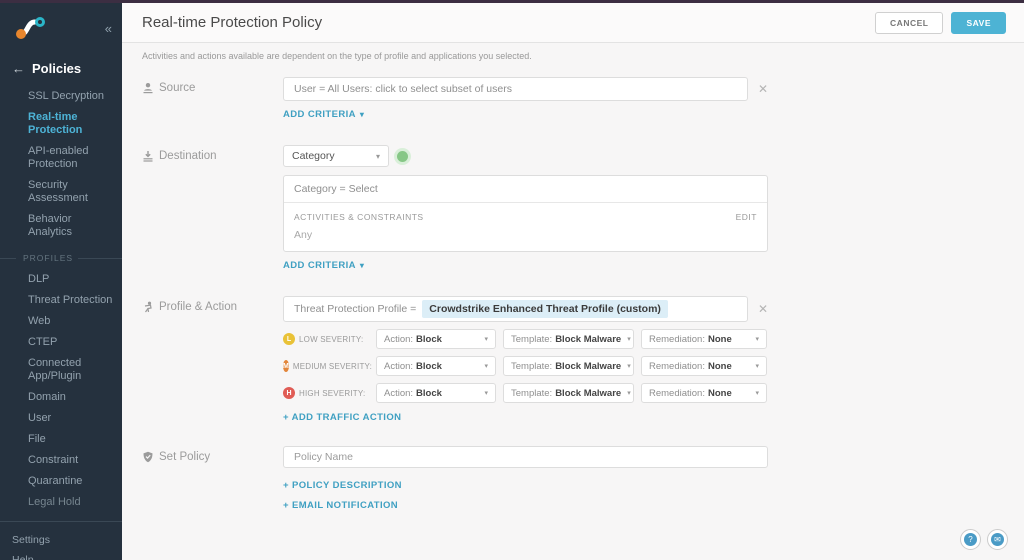 Image resolution: width=1024 pixels, height=560 pixels. Describe the element at coordinates (57, 68) in the screenshot. I see `nav-title-label: Policies` at that location.